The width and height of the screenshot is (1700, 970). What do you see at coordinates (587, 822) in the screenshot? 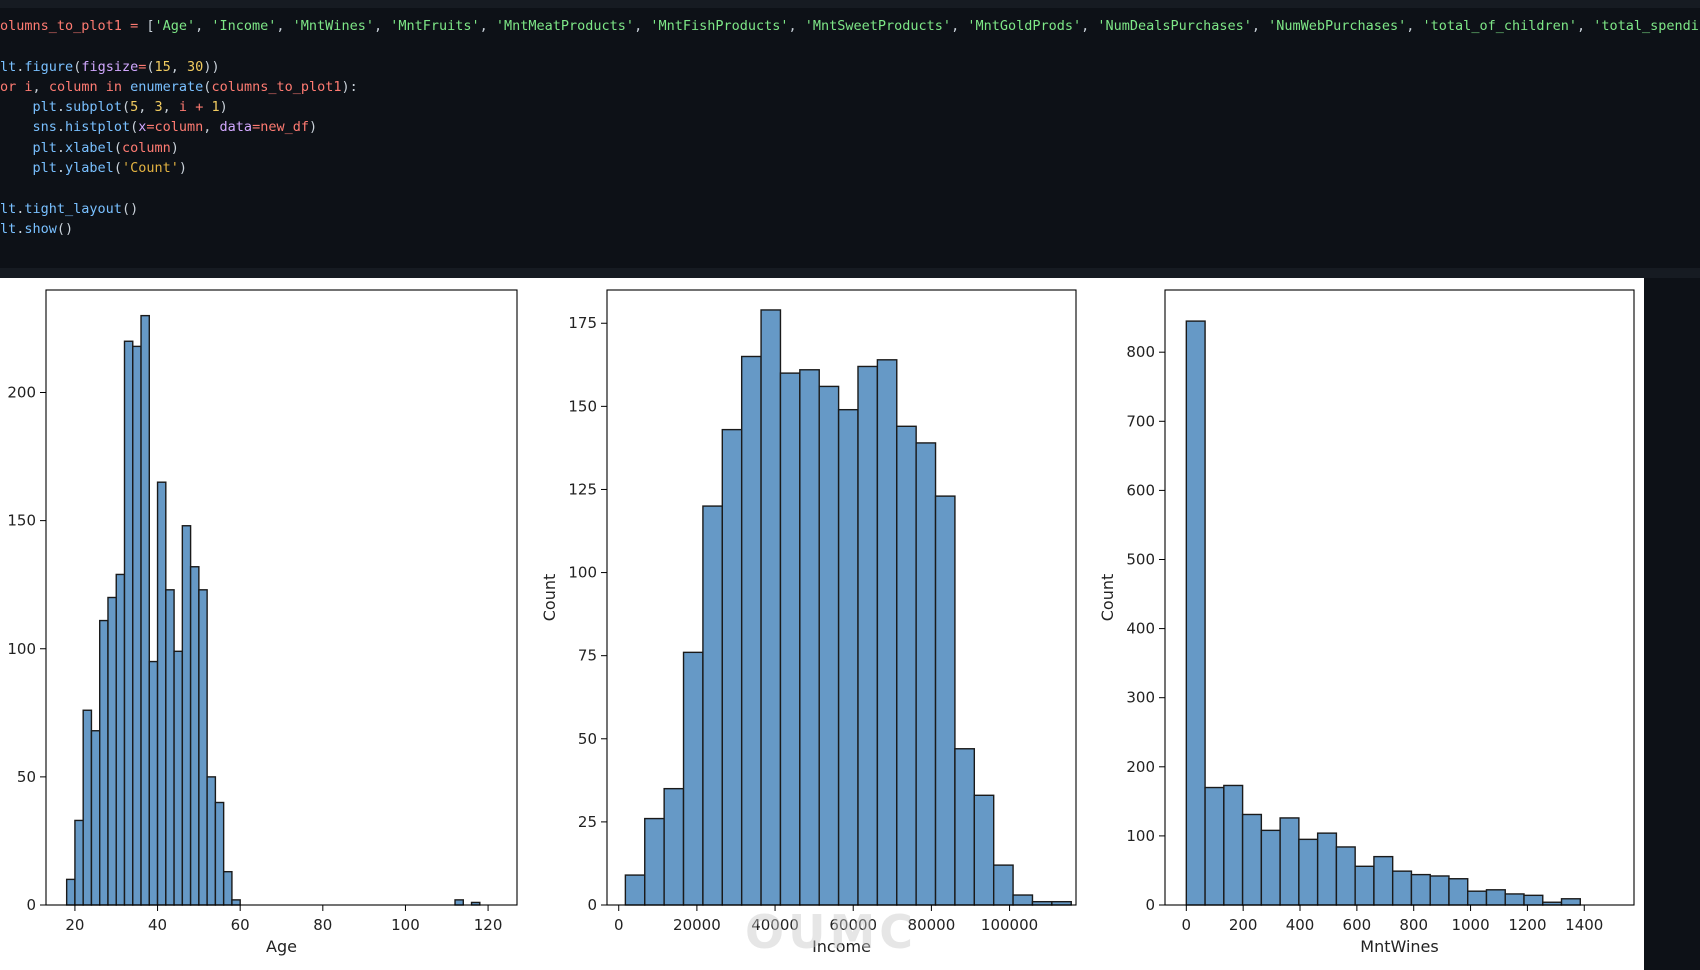
I see `y-tick-label: 25` at bounding box center [587, 822].